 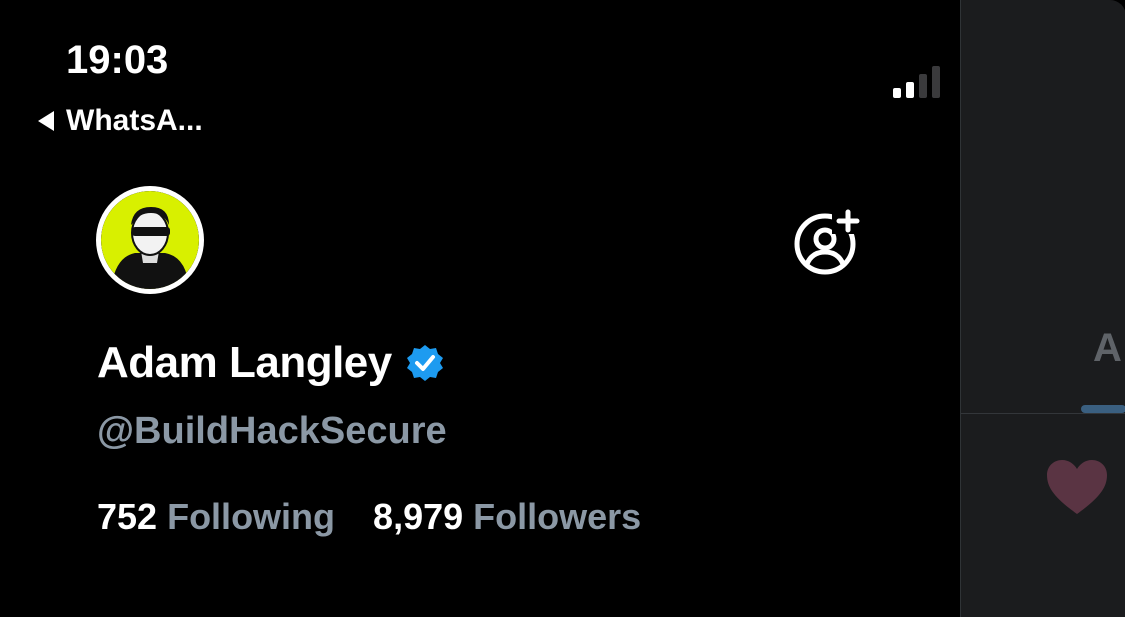 What do you see at coordinates (827, 243) in the screenshot?
I see `add-person-icon` at bounding box center [827, 243].